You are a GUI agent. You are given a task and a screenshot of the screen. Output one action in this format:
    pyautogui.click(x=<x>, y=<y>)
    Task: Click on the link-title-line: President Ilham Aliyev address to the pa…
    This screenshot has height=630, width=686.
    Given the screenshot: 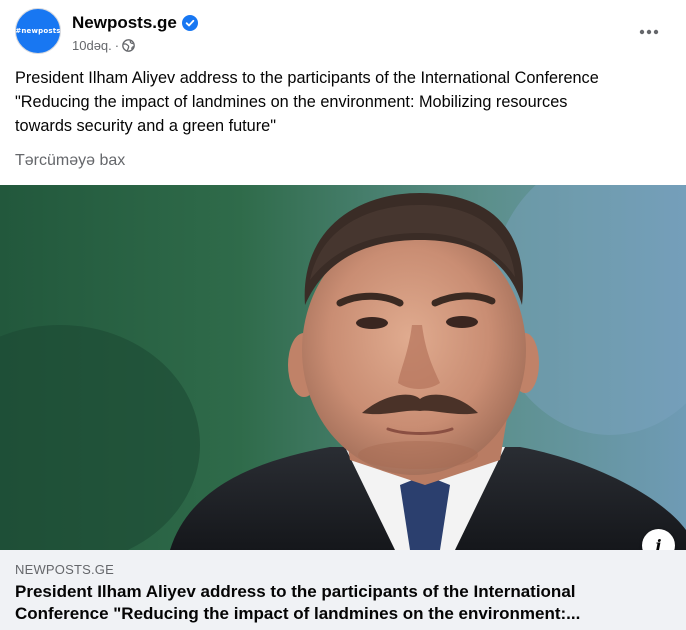 What is the action you would take?
    pyautogui.click(x=295, y=591)
    